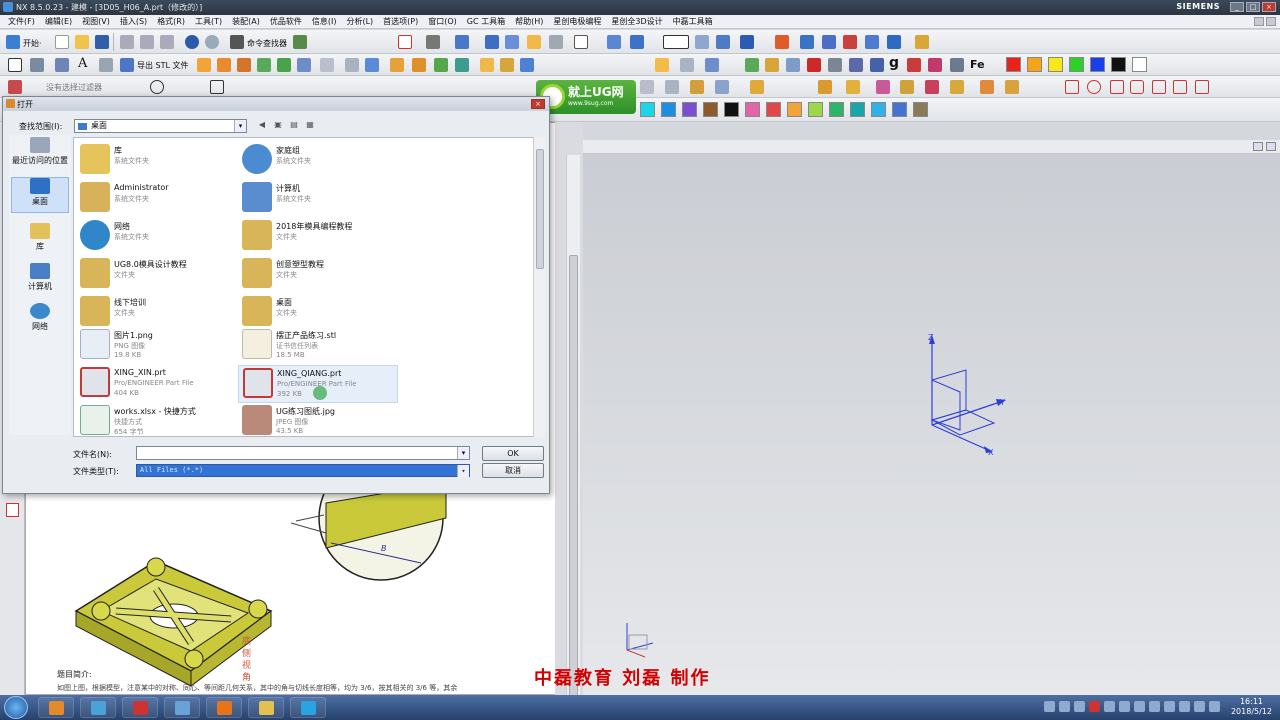 The width and height of the screenshot is (1280, 720). Describe the element at coordinates (237, 42) in the screenshot. I see `cmd-finder-icon` at that location.